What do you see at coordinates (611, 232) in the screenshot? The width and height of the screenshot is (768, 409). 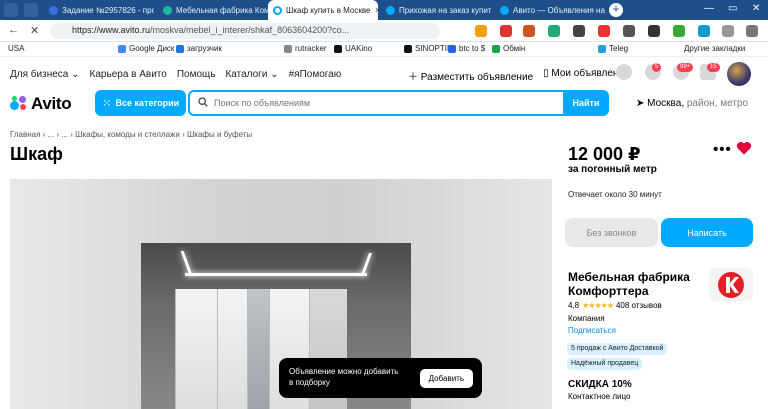 I see `no-calls-button: Без звонков` at bounding box center [611, 232].